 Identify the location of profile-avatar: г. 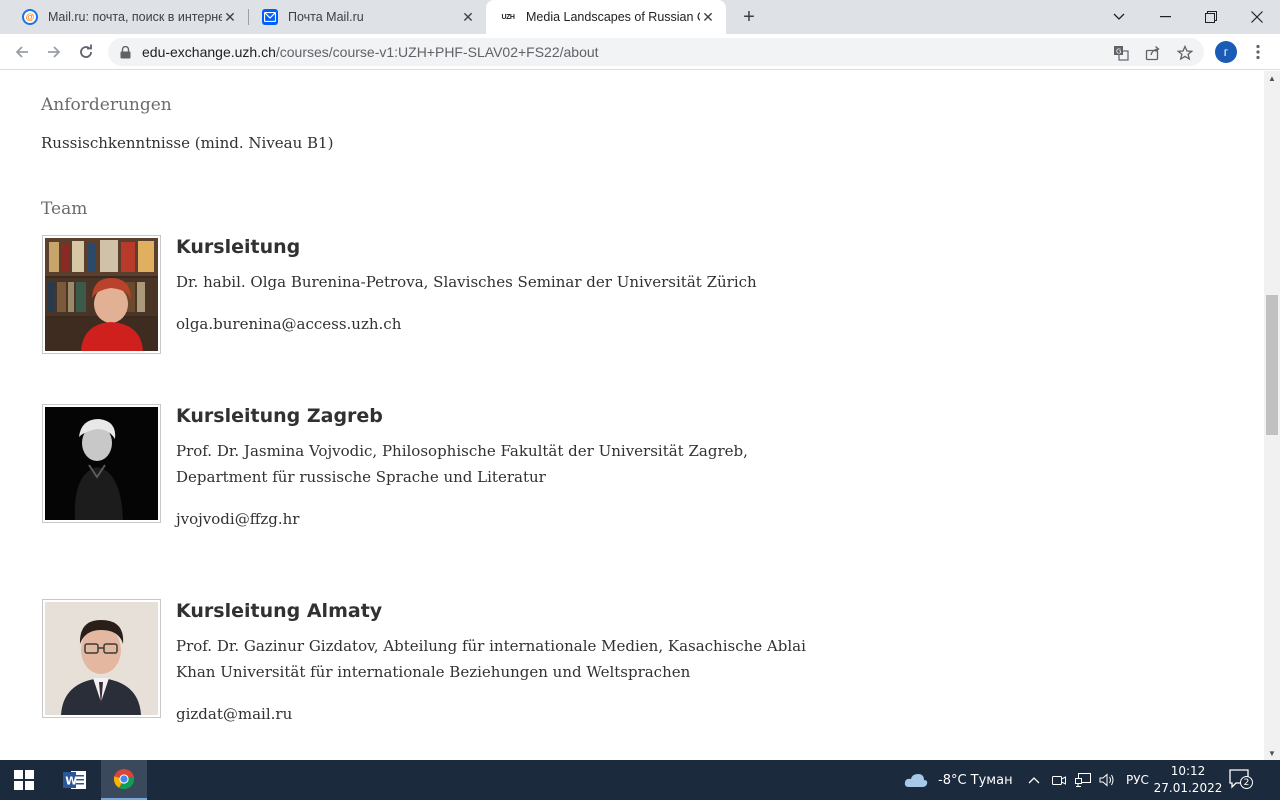
(1226, 52).